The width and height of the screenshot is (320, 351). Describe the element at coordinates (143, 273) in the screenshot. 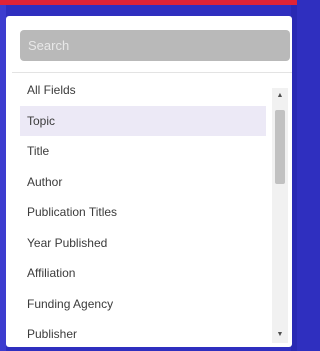

I see `option-affiliation: Affiliation` at that location.